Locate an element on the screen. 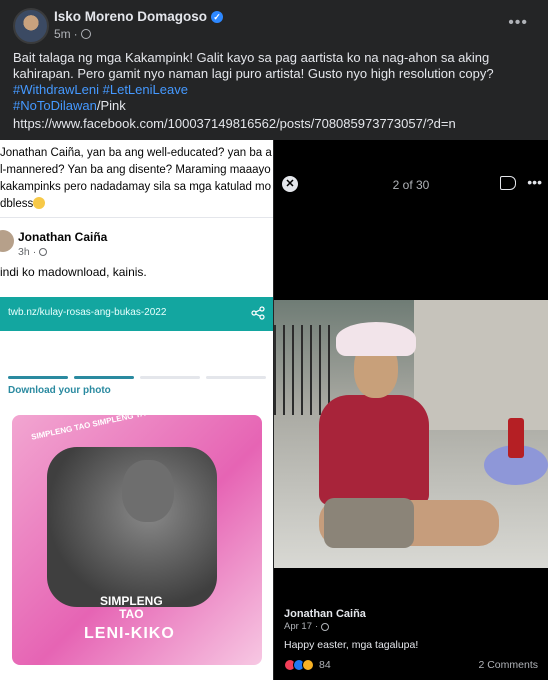 The image size is (548, 680). smile-emoji-icon is located at coordinates (39, 203).